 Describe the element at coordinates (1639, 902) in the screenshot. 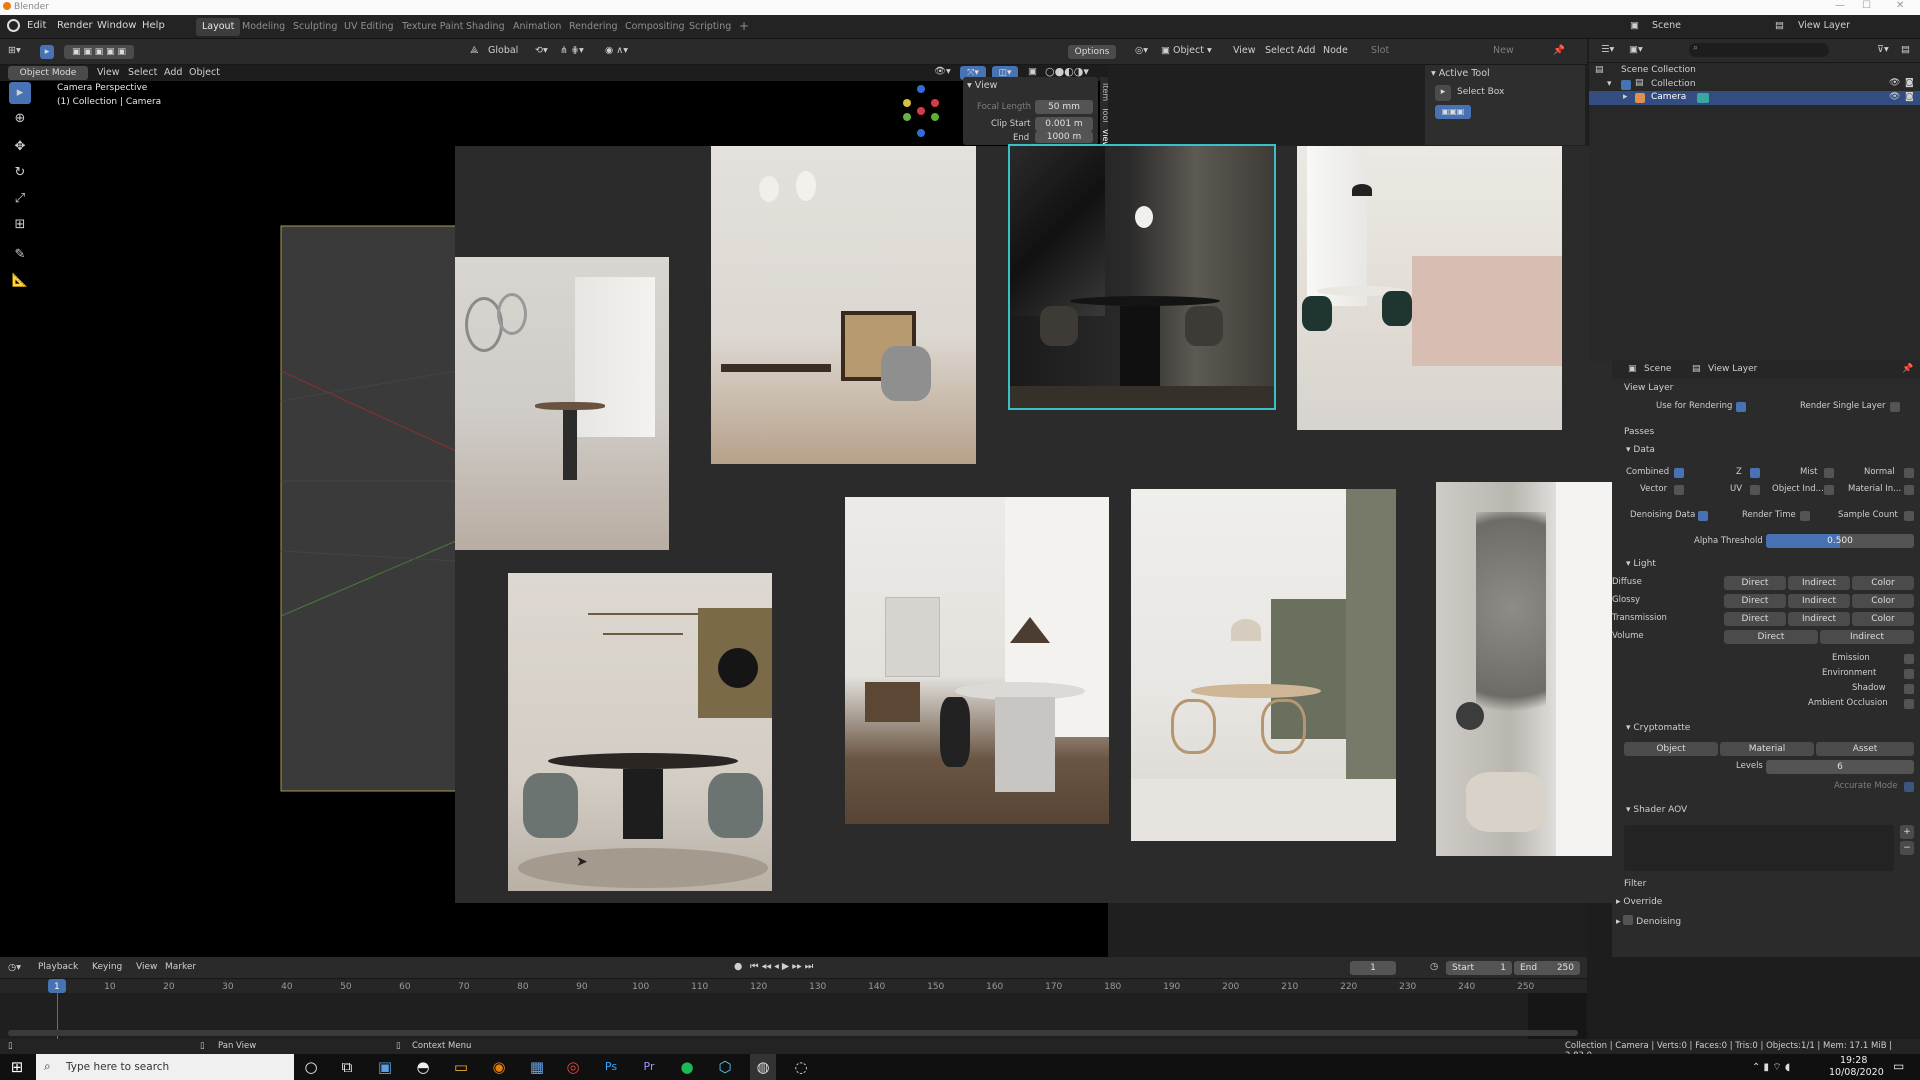

I see `override-section-header: ▸ Override` at that location.